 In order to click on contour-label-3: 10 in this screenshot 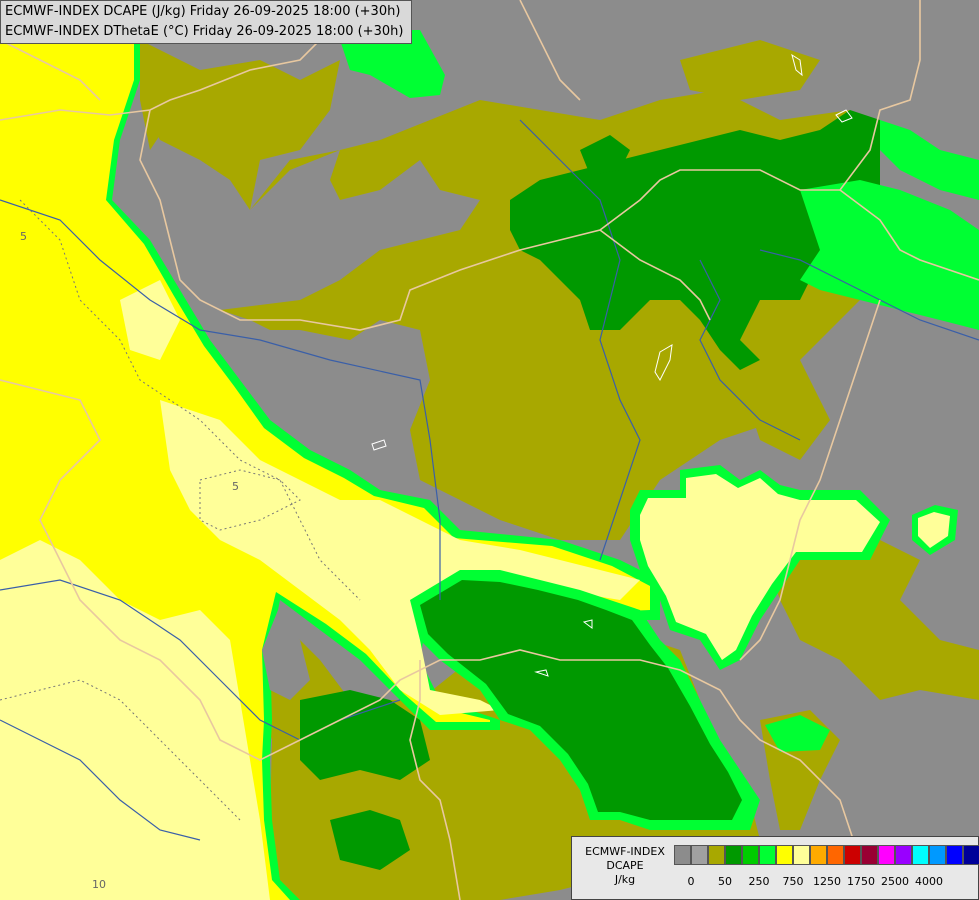, I will do `click(99, 884)`.